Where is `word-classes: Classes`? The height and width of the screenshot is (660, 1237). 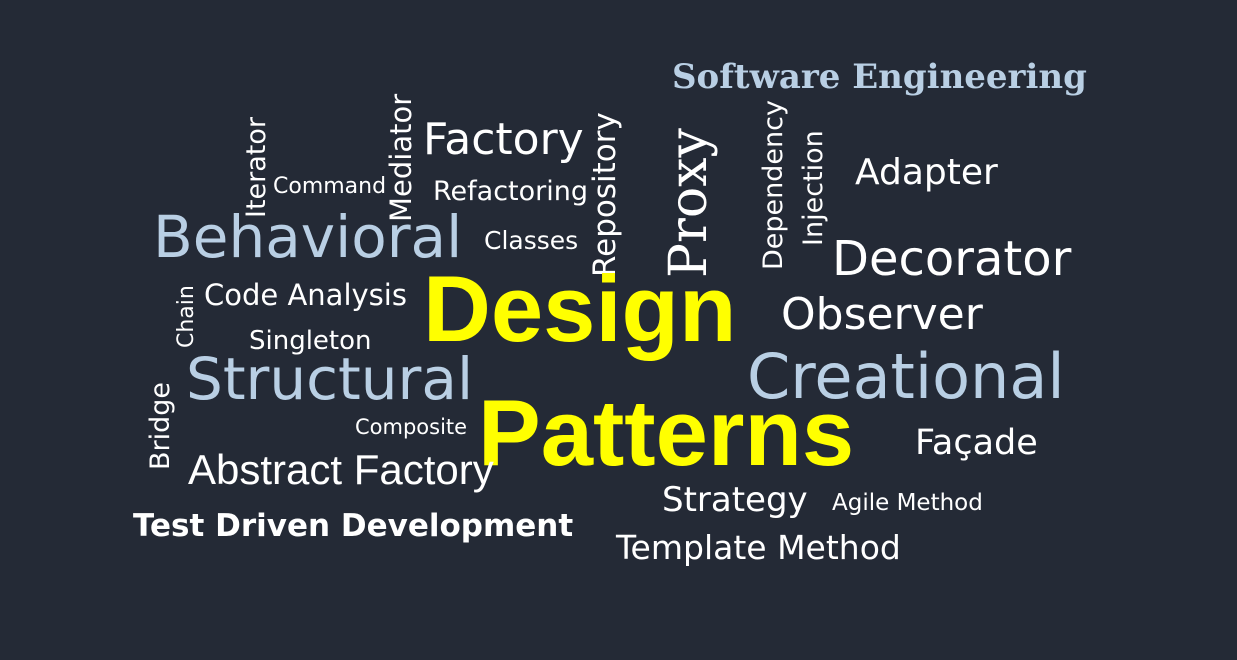 word-classes: Classes is located at coordinates (531, 240).